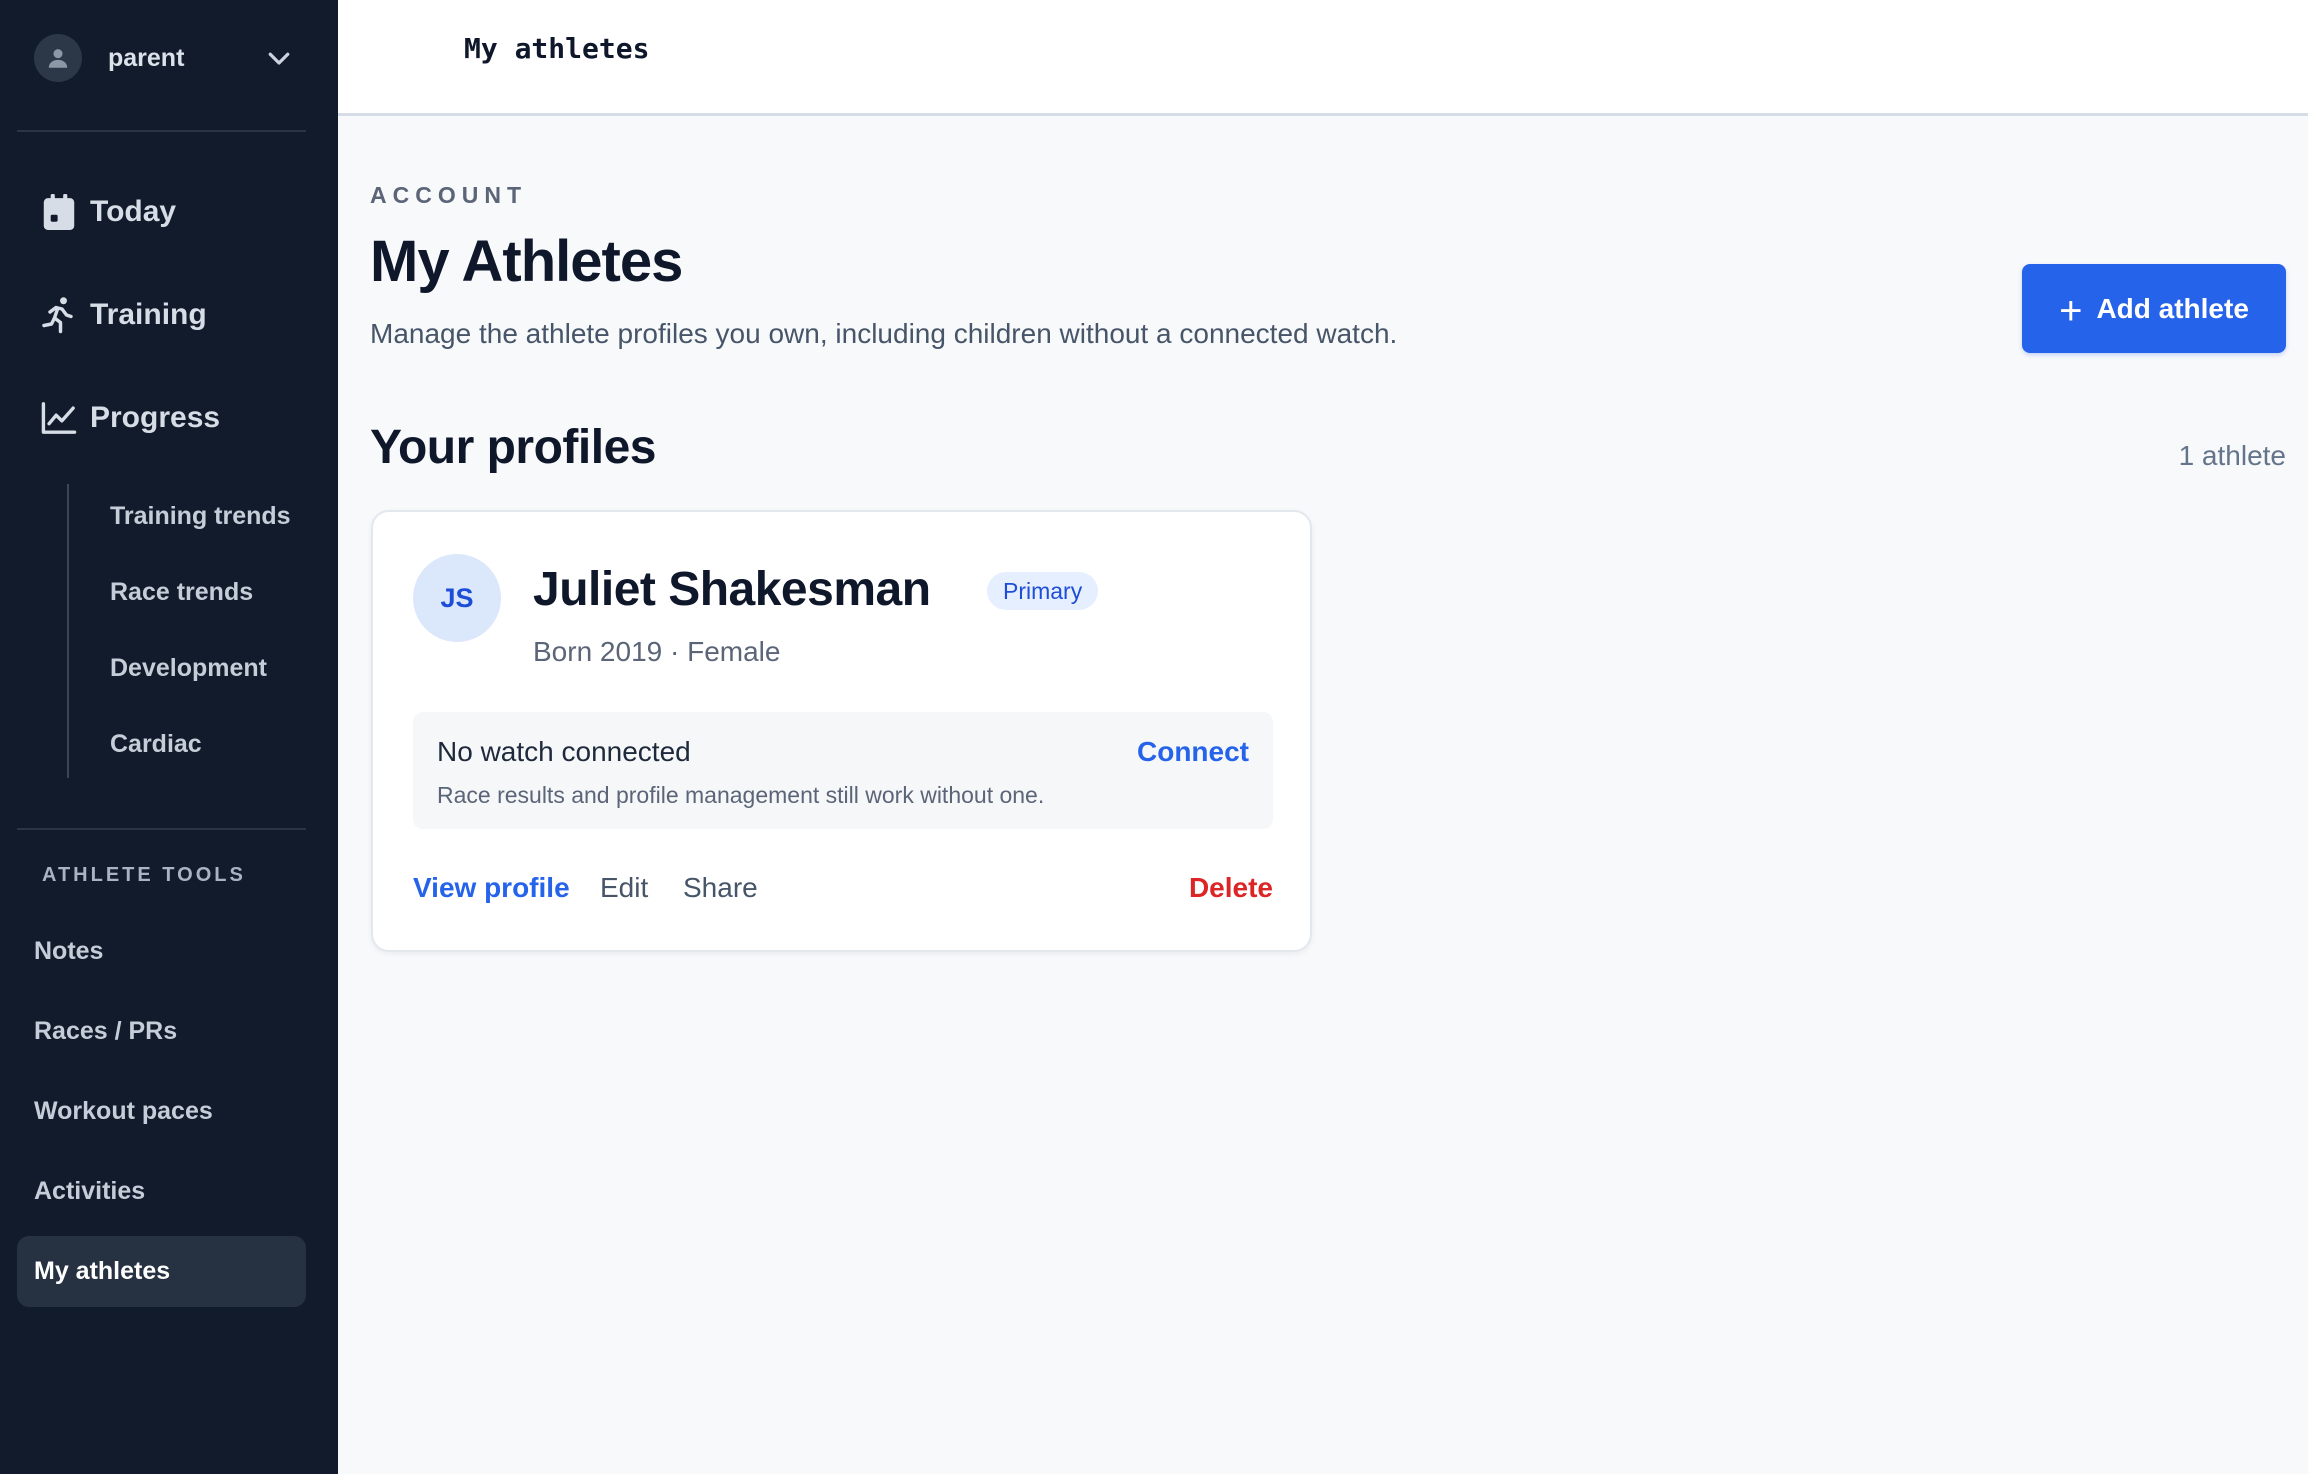 This screenshot has width=2308, height=1474. What do you see at coordinates (732, 589) in the screenshot?
I see `athlete-name: Juliet Shakesman` at bounding box center [732, 589].